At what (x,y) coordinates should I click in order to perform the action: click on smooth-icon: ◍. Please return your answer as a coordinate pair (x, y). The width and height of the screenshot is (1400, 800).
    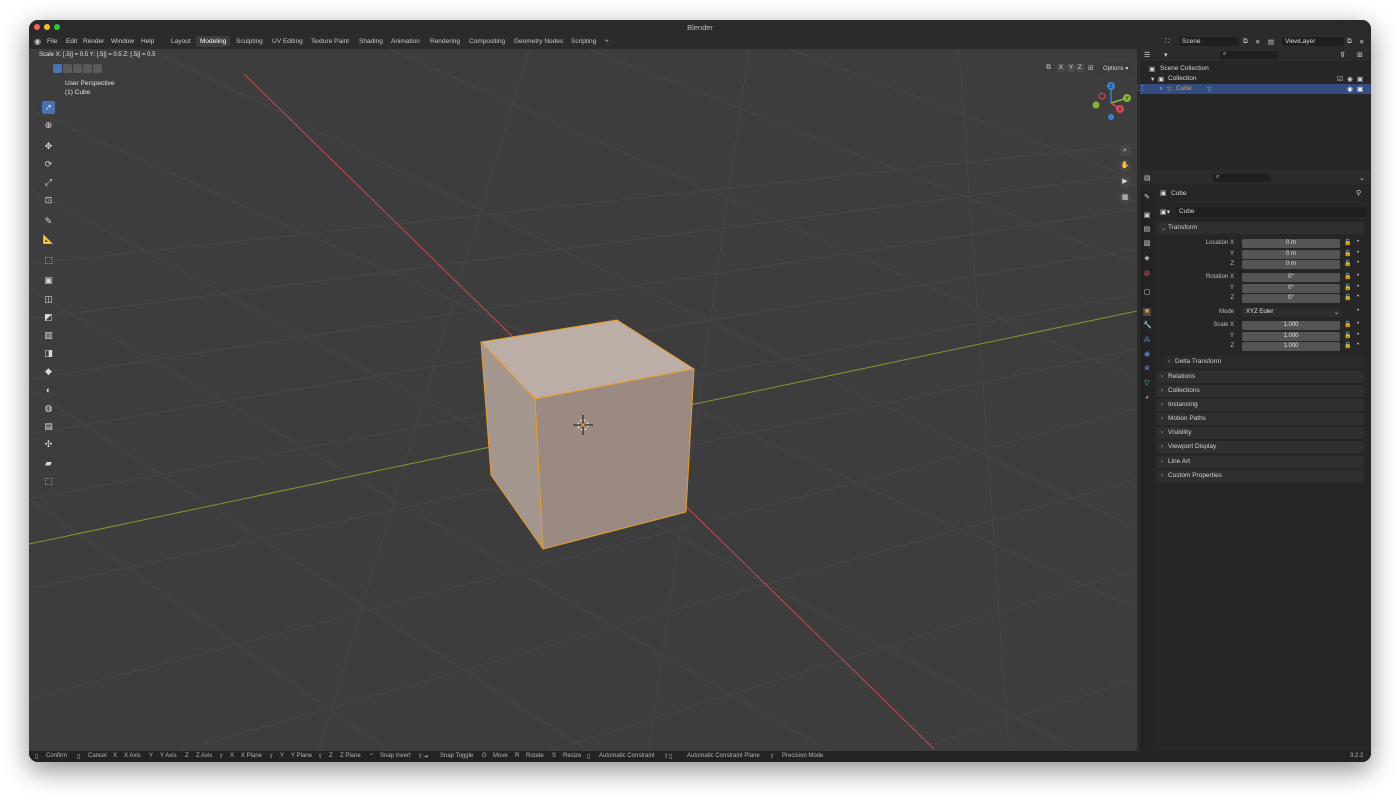
    Looking at the image, I should click on (48, 408).